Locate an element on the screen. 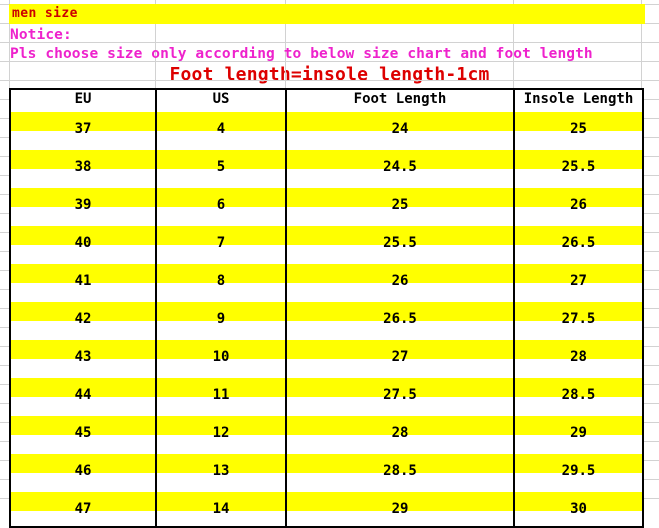 Image resolution: width=659 pixels, height=528 pixels. cell-insole-length: 28 is located at coordinates (578, 356).